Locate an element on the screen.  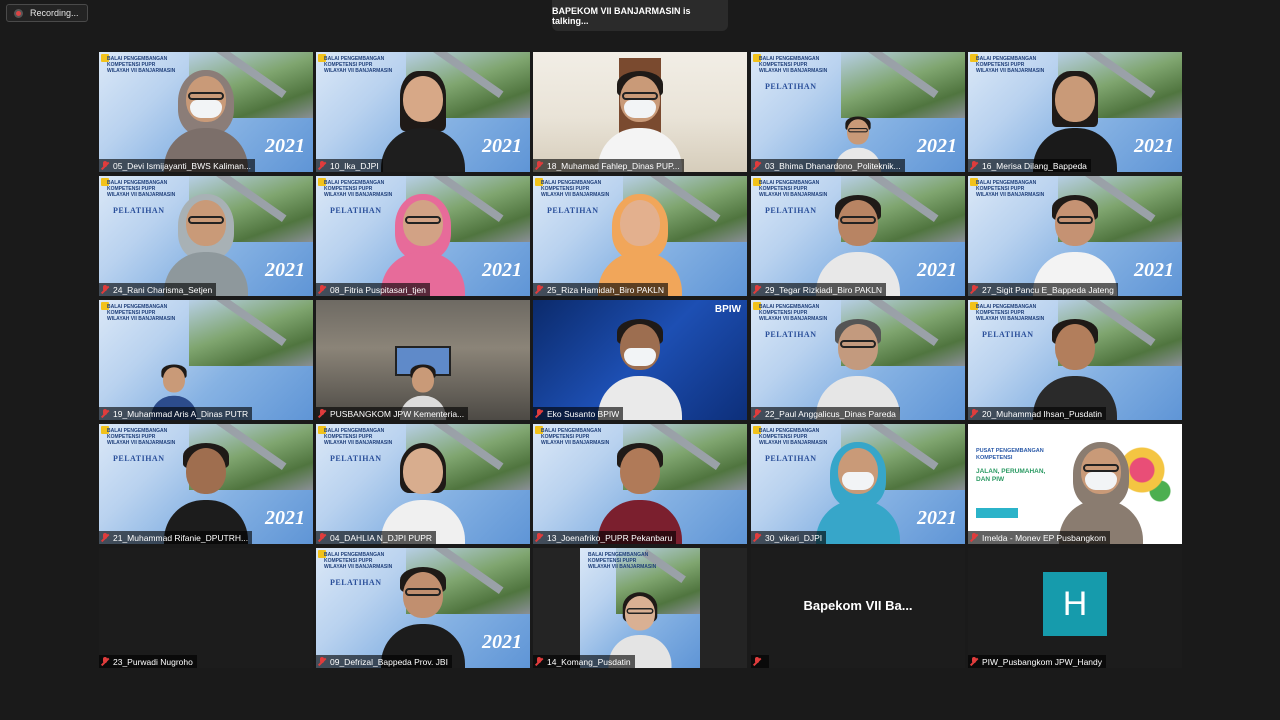
participant-name: 20_Muhammad Ihsan_Pusdatin is located at coordinates (1042, 413).